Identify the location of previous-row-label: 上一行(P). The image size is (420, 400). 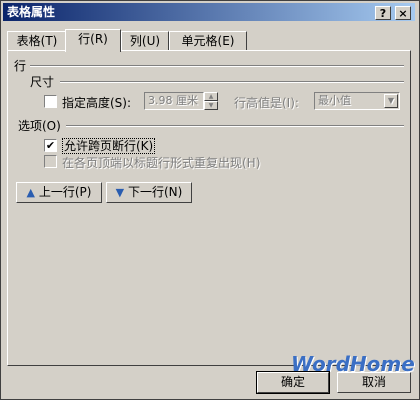
(65, 192).